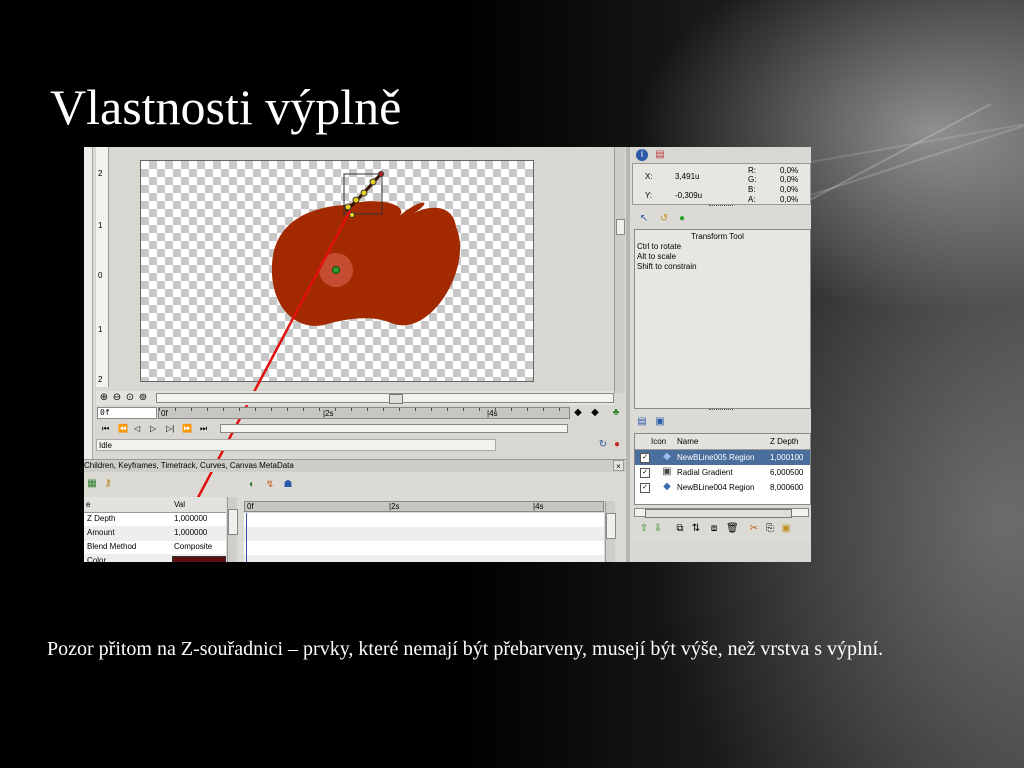 This screenshot has width=1024, height=768. What do you see at coordinates (618, 465) in the screenshot?
I see `panel-close-icon: ×` at bounding box center [618, 465].